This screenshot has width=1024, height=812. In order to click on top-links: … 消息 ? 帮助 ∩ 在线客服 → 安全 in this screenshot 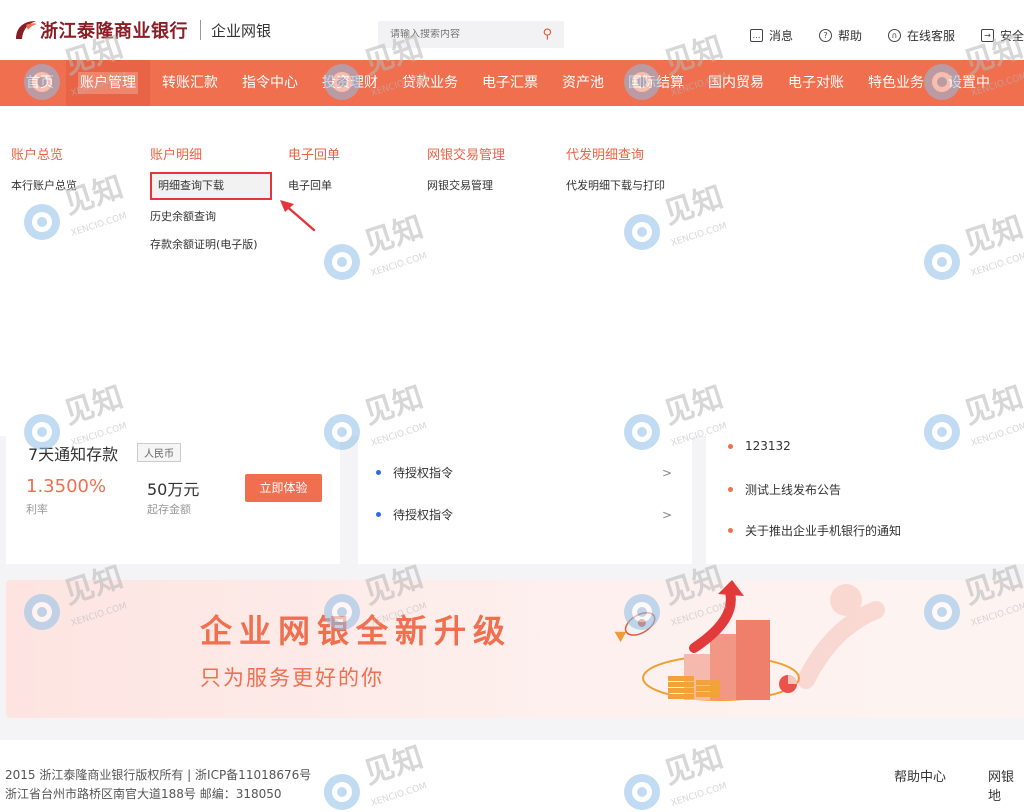, I will do `click(874, 35)`.